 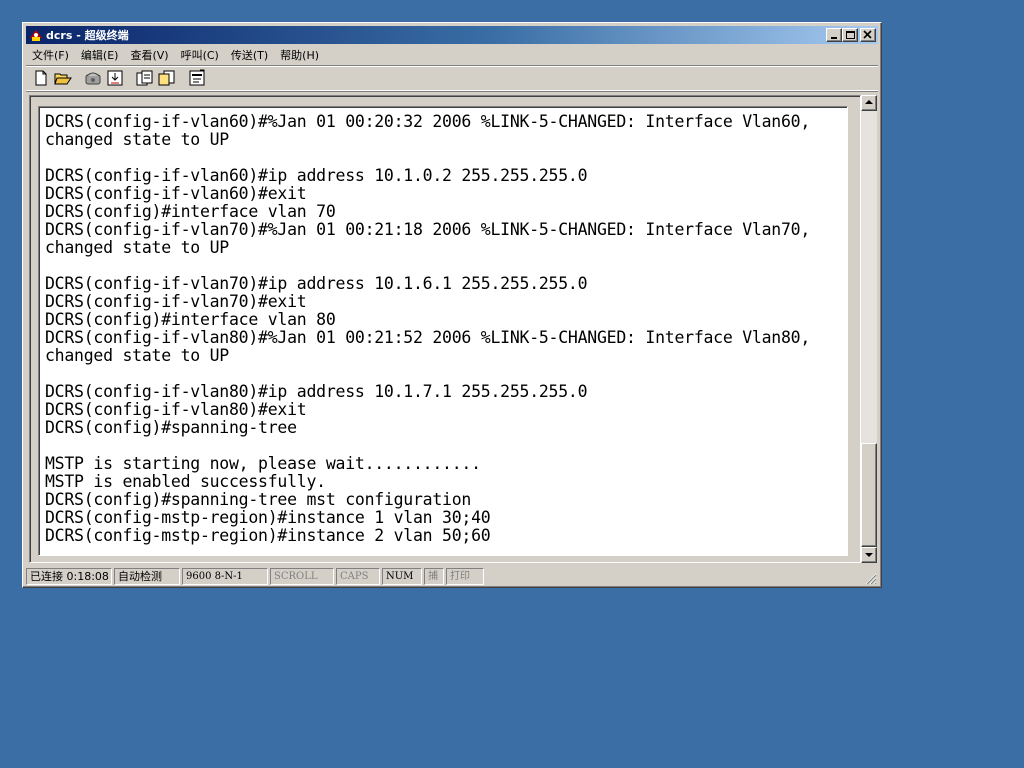 I want to click on menu-bar: 文件(F) 编辑(E) 查看(V) 呼叫(C) 传送(T) 帮助(H), so click(x=452, y=54).